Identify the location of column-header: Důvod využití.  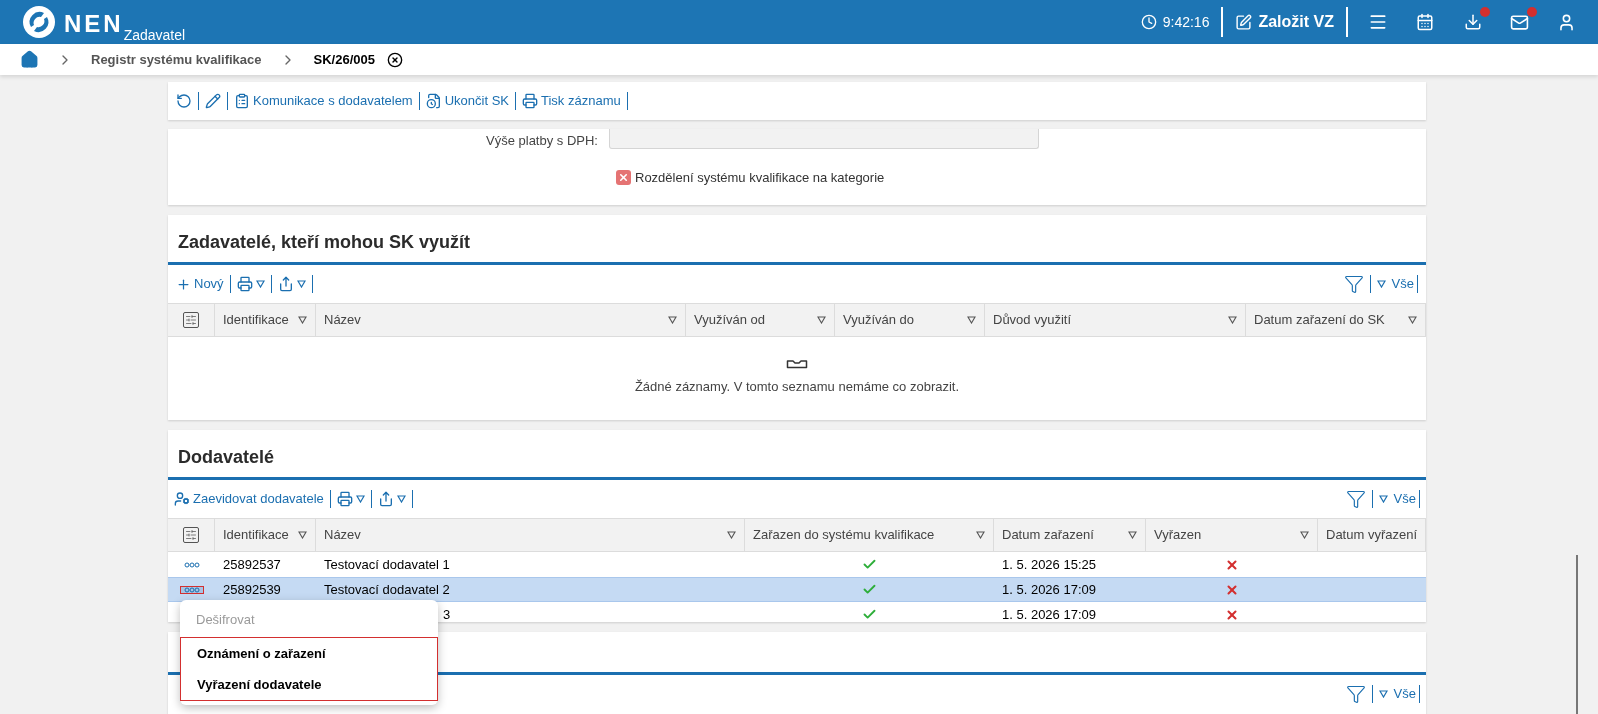
(1032, 320).